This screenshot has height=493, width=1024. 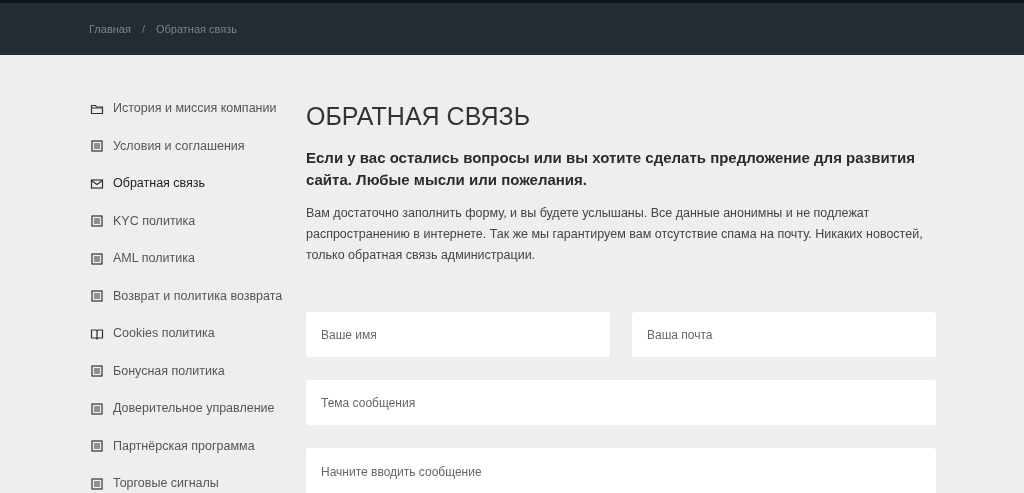 I want to click on sidebar-item: Партнёрская программа, so click(x=190, y=446).